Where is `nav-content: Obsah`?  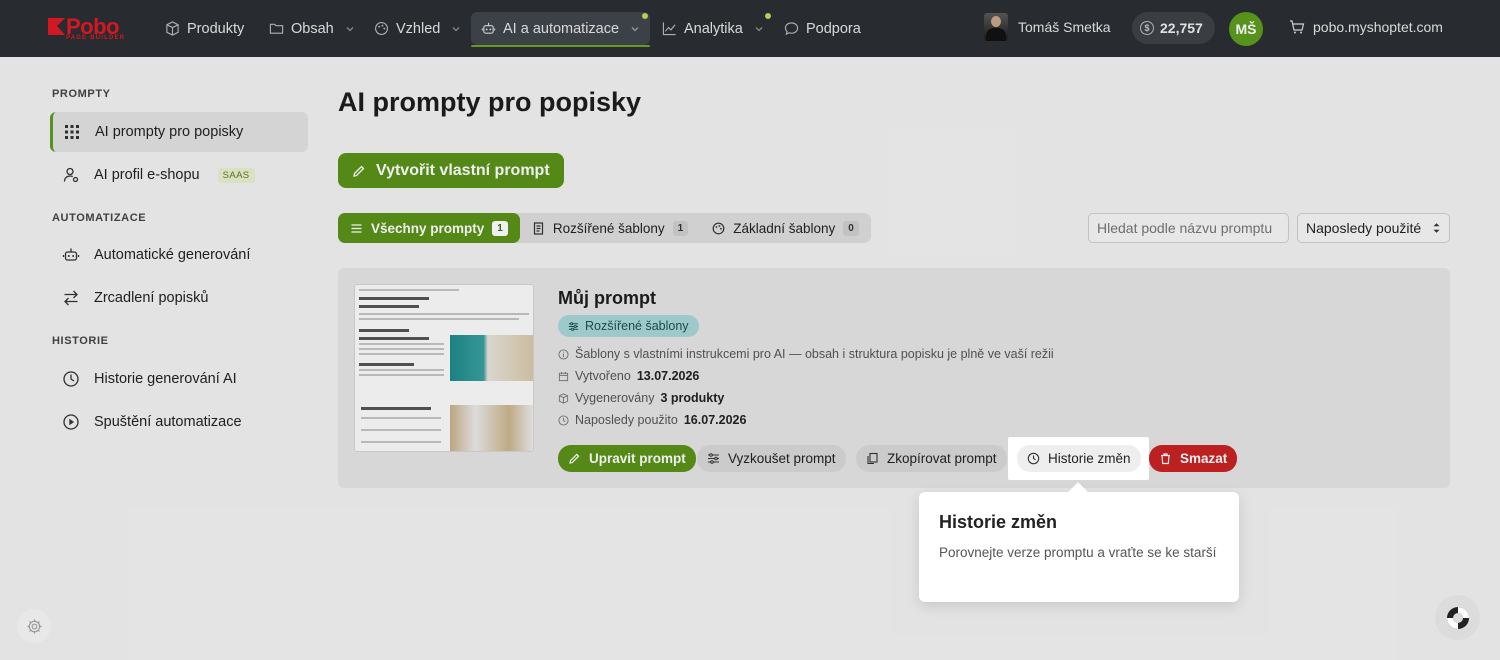 nav-content: Obsah is located at coordinates (312, 28).